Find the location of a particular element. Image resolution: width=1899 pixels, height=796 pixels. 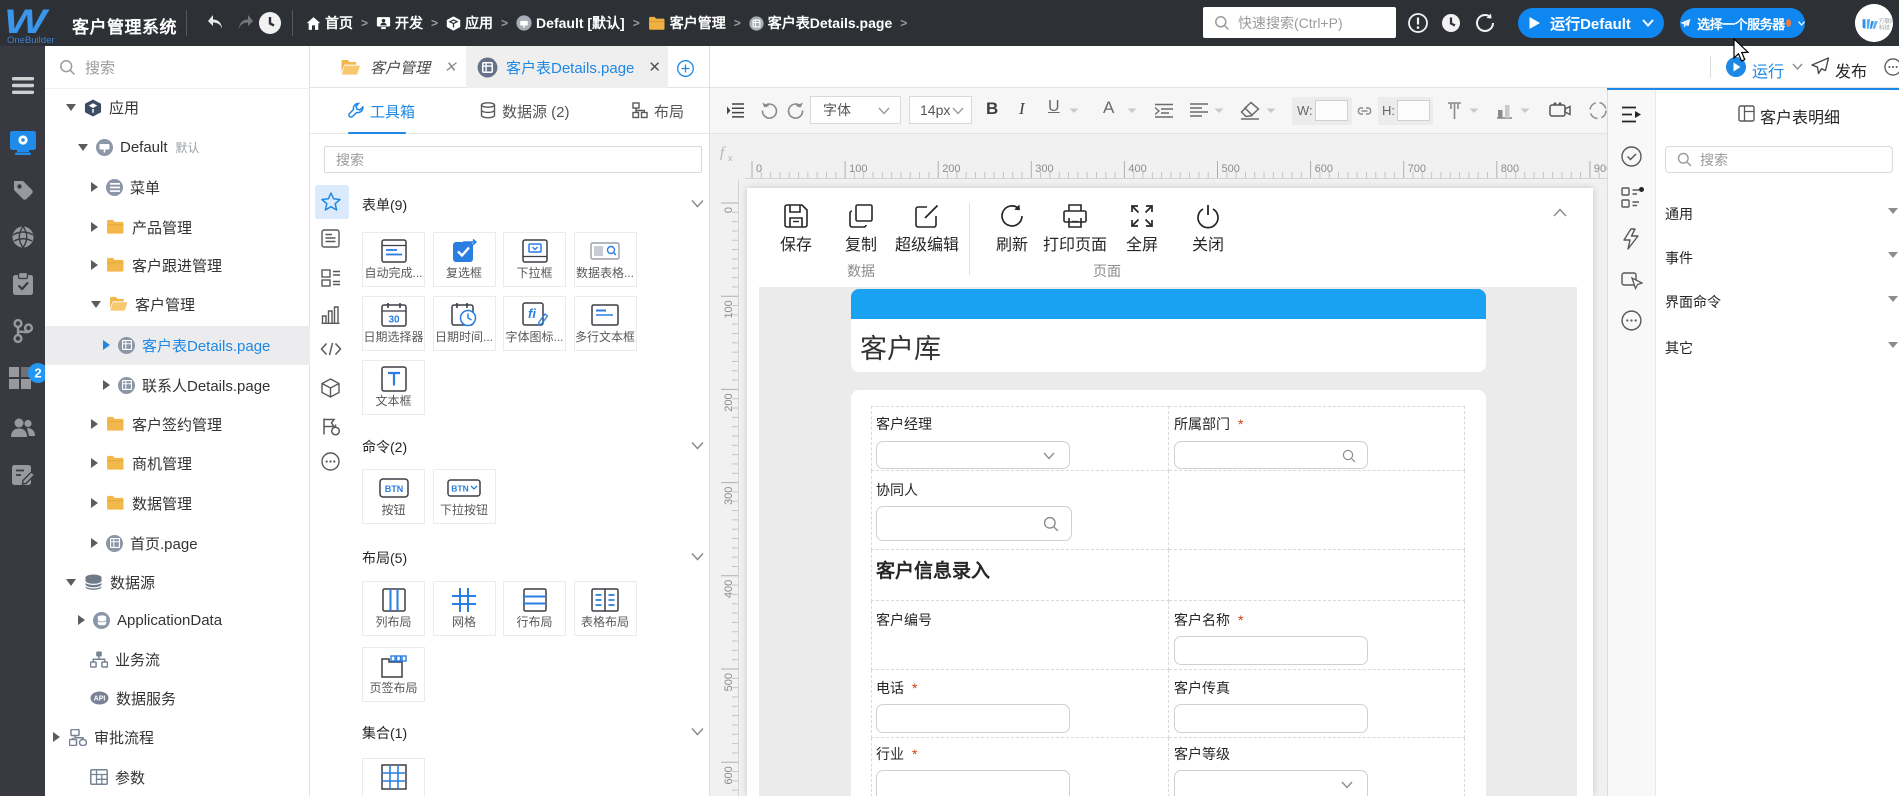

svg-text: 900 is located at coordinates (1600, 169).